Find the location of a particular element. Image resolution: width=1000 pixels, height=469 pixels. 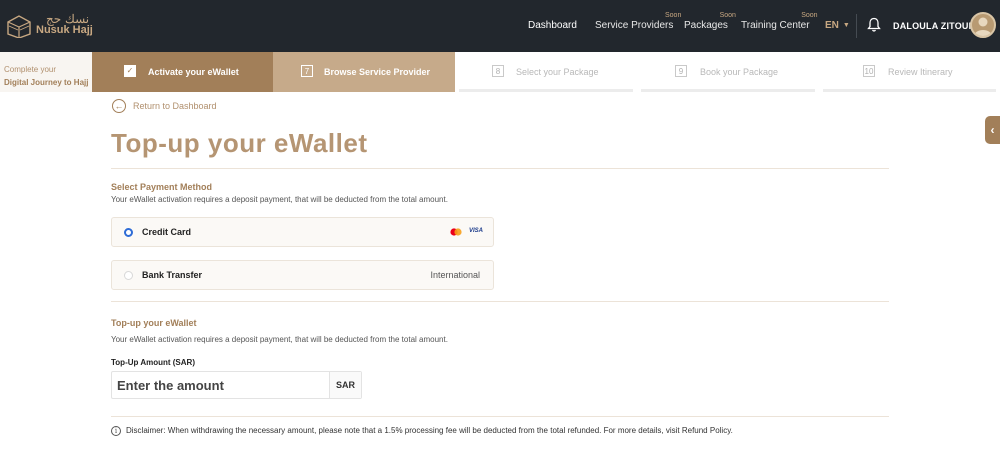

step-label: Browse Service Provider is located at coordinates (377, 72).